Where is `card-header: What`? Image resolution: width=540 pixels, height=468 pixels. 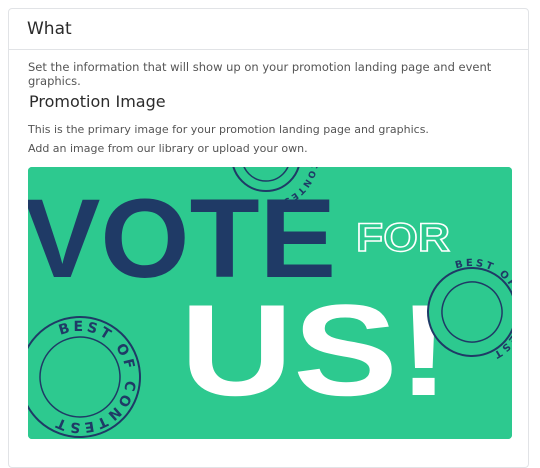
card-header: What is located at coordinates (268, 29).